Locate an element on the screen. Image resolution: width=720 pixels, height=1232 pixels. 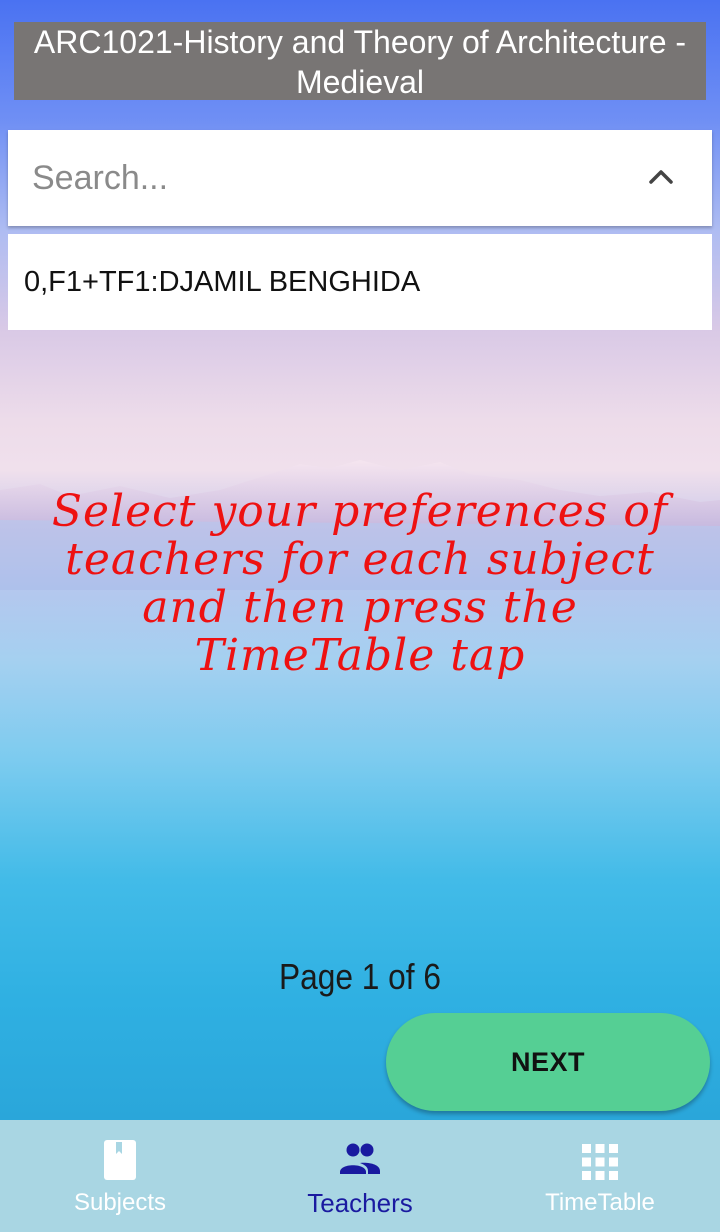
book-icon is located at coordinates (120, 1160).